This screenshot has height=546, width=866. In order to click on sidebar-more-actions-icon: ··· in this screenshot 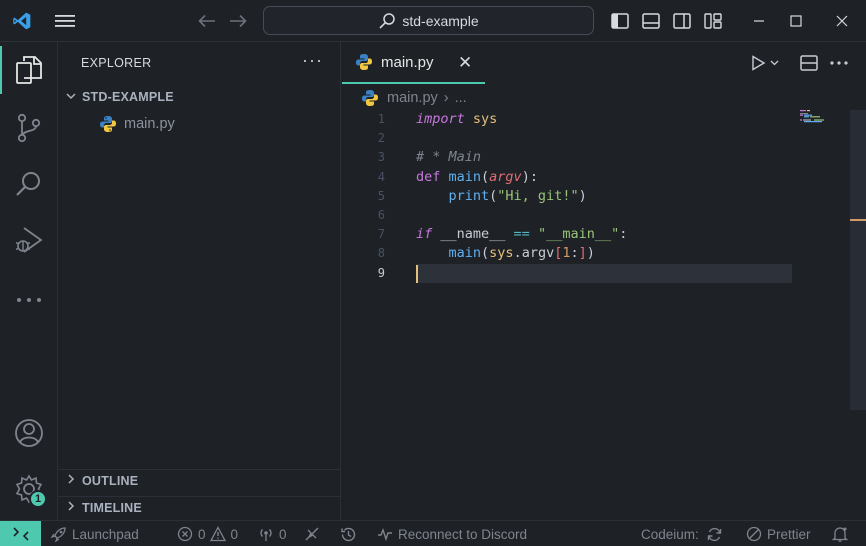, I will do `click(312, 60)`.